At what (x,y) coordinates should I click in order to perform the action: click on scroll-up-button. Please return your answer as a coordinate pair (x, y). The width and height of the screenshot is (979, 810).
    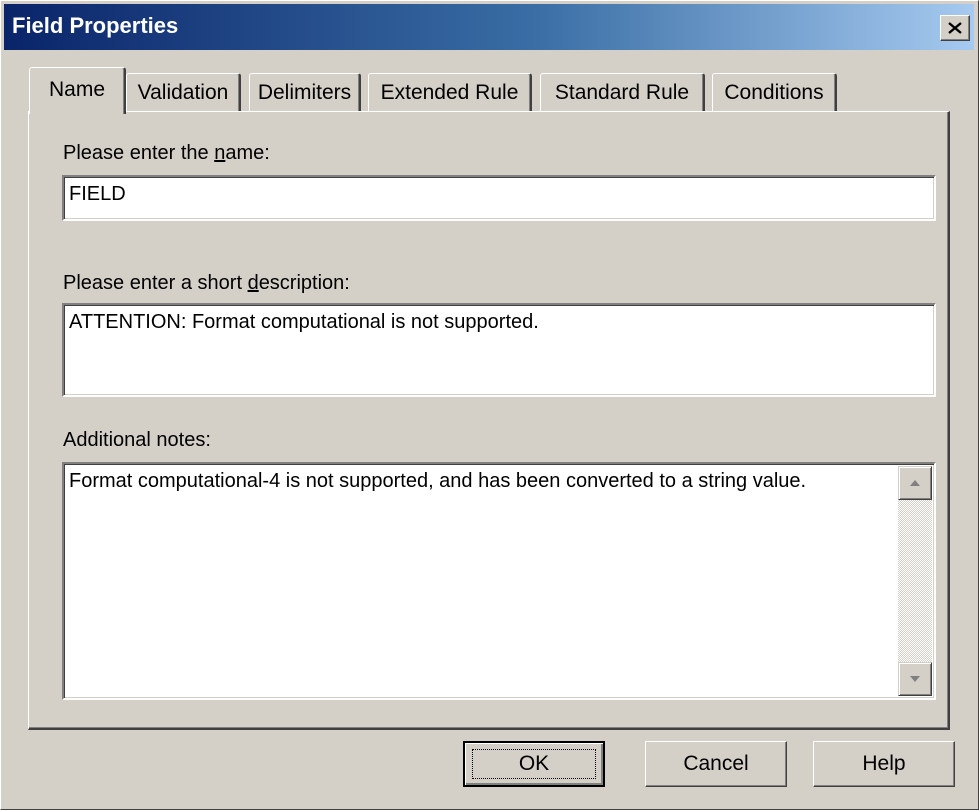
    Looking at the image, I should click on (915, 483).